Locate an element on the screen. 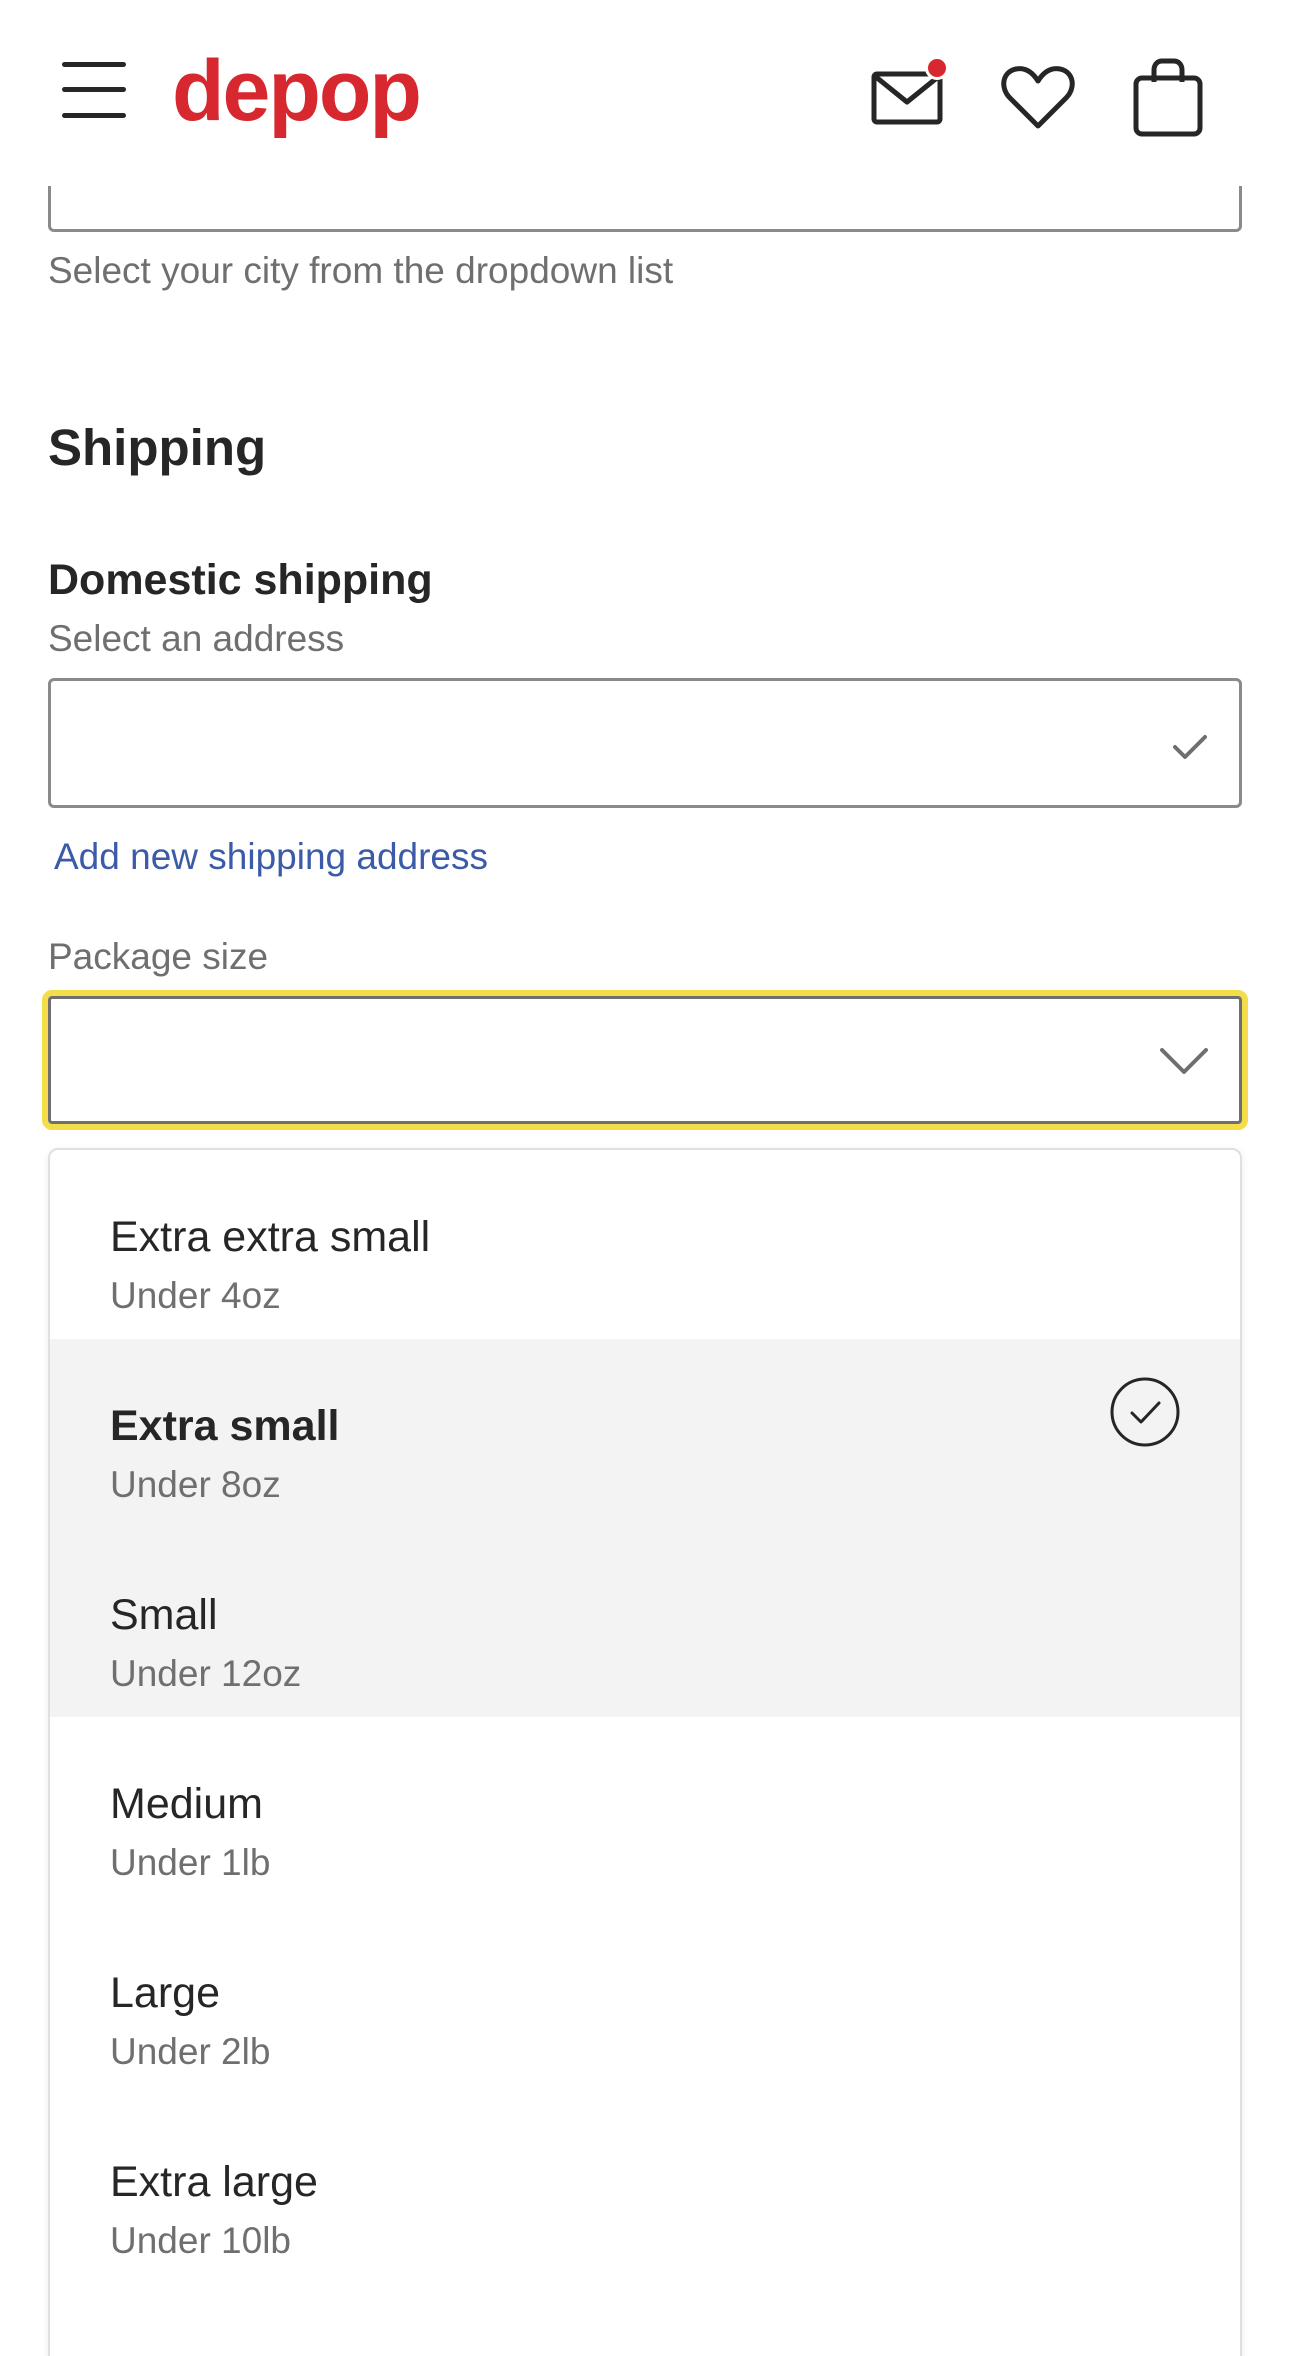  top-nav-bar: depop is located at coordinates (645, 93).